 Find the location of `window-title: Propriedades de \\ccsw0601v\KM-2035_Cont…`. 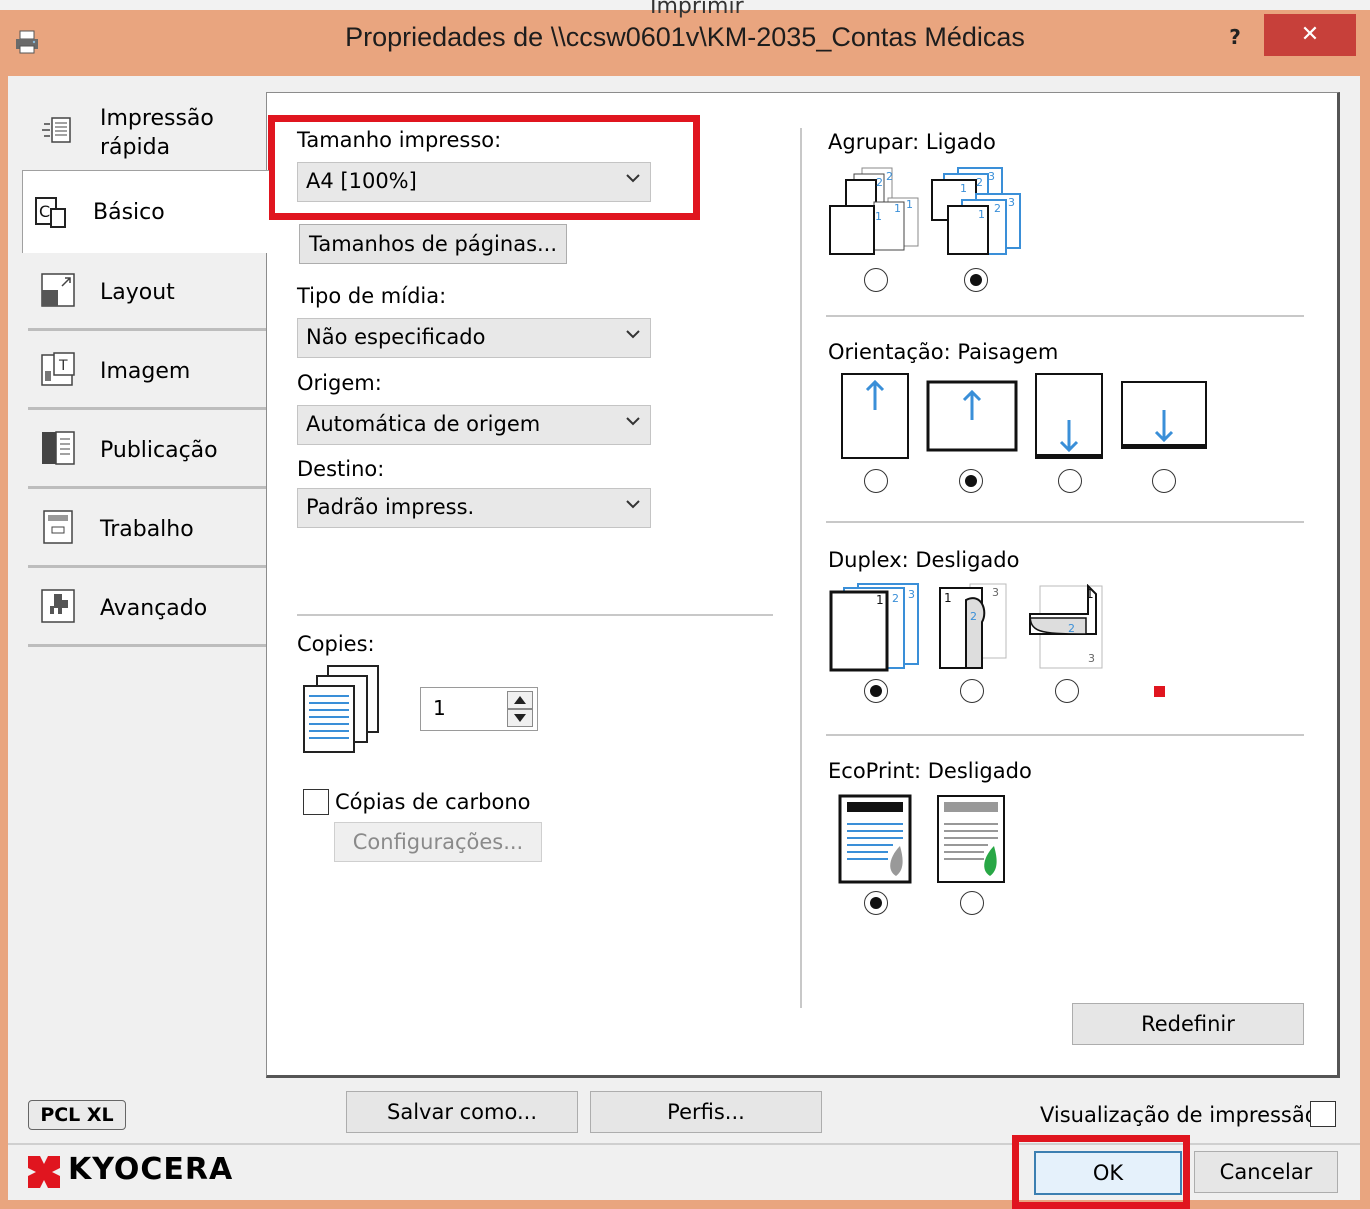

window-title: Propriedades de \\ccsw0601v\KM-2035_Cont… is located at coordinates (685, 37).